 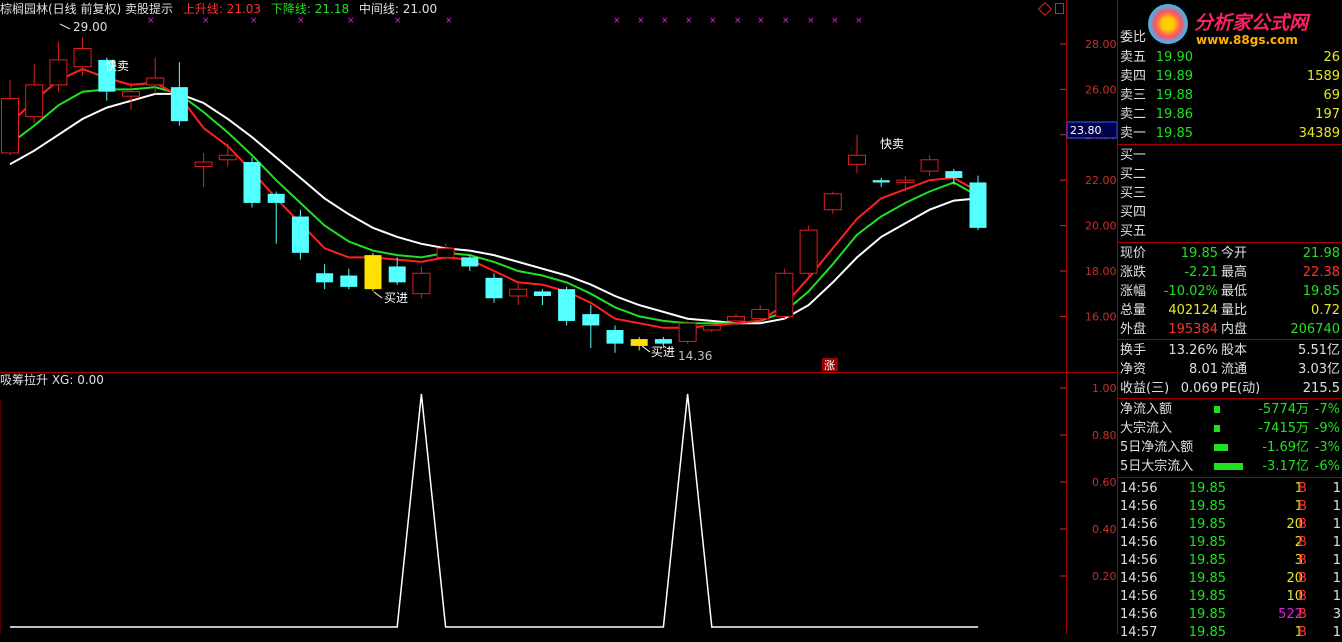 I want to click on indicator-title: 吸筹拉升 XG: 0.00, so click(x=52, y=379).